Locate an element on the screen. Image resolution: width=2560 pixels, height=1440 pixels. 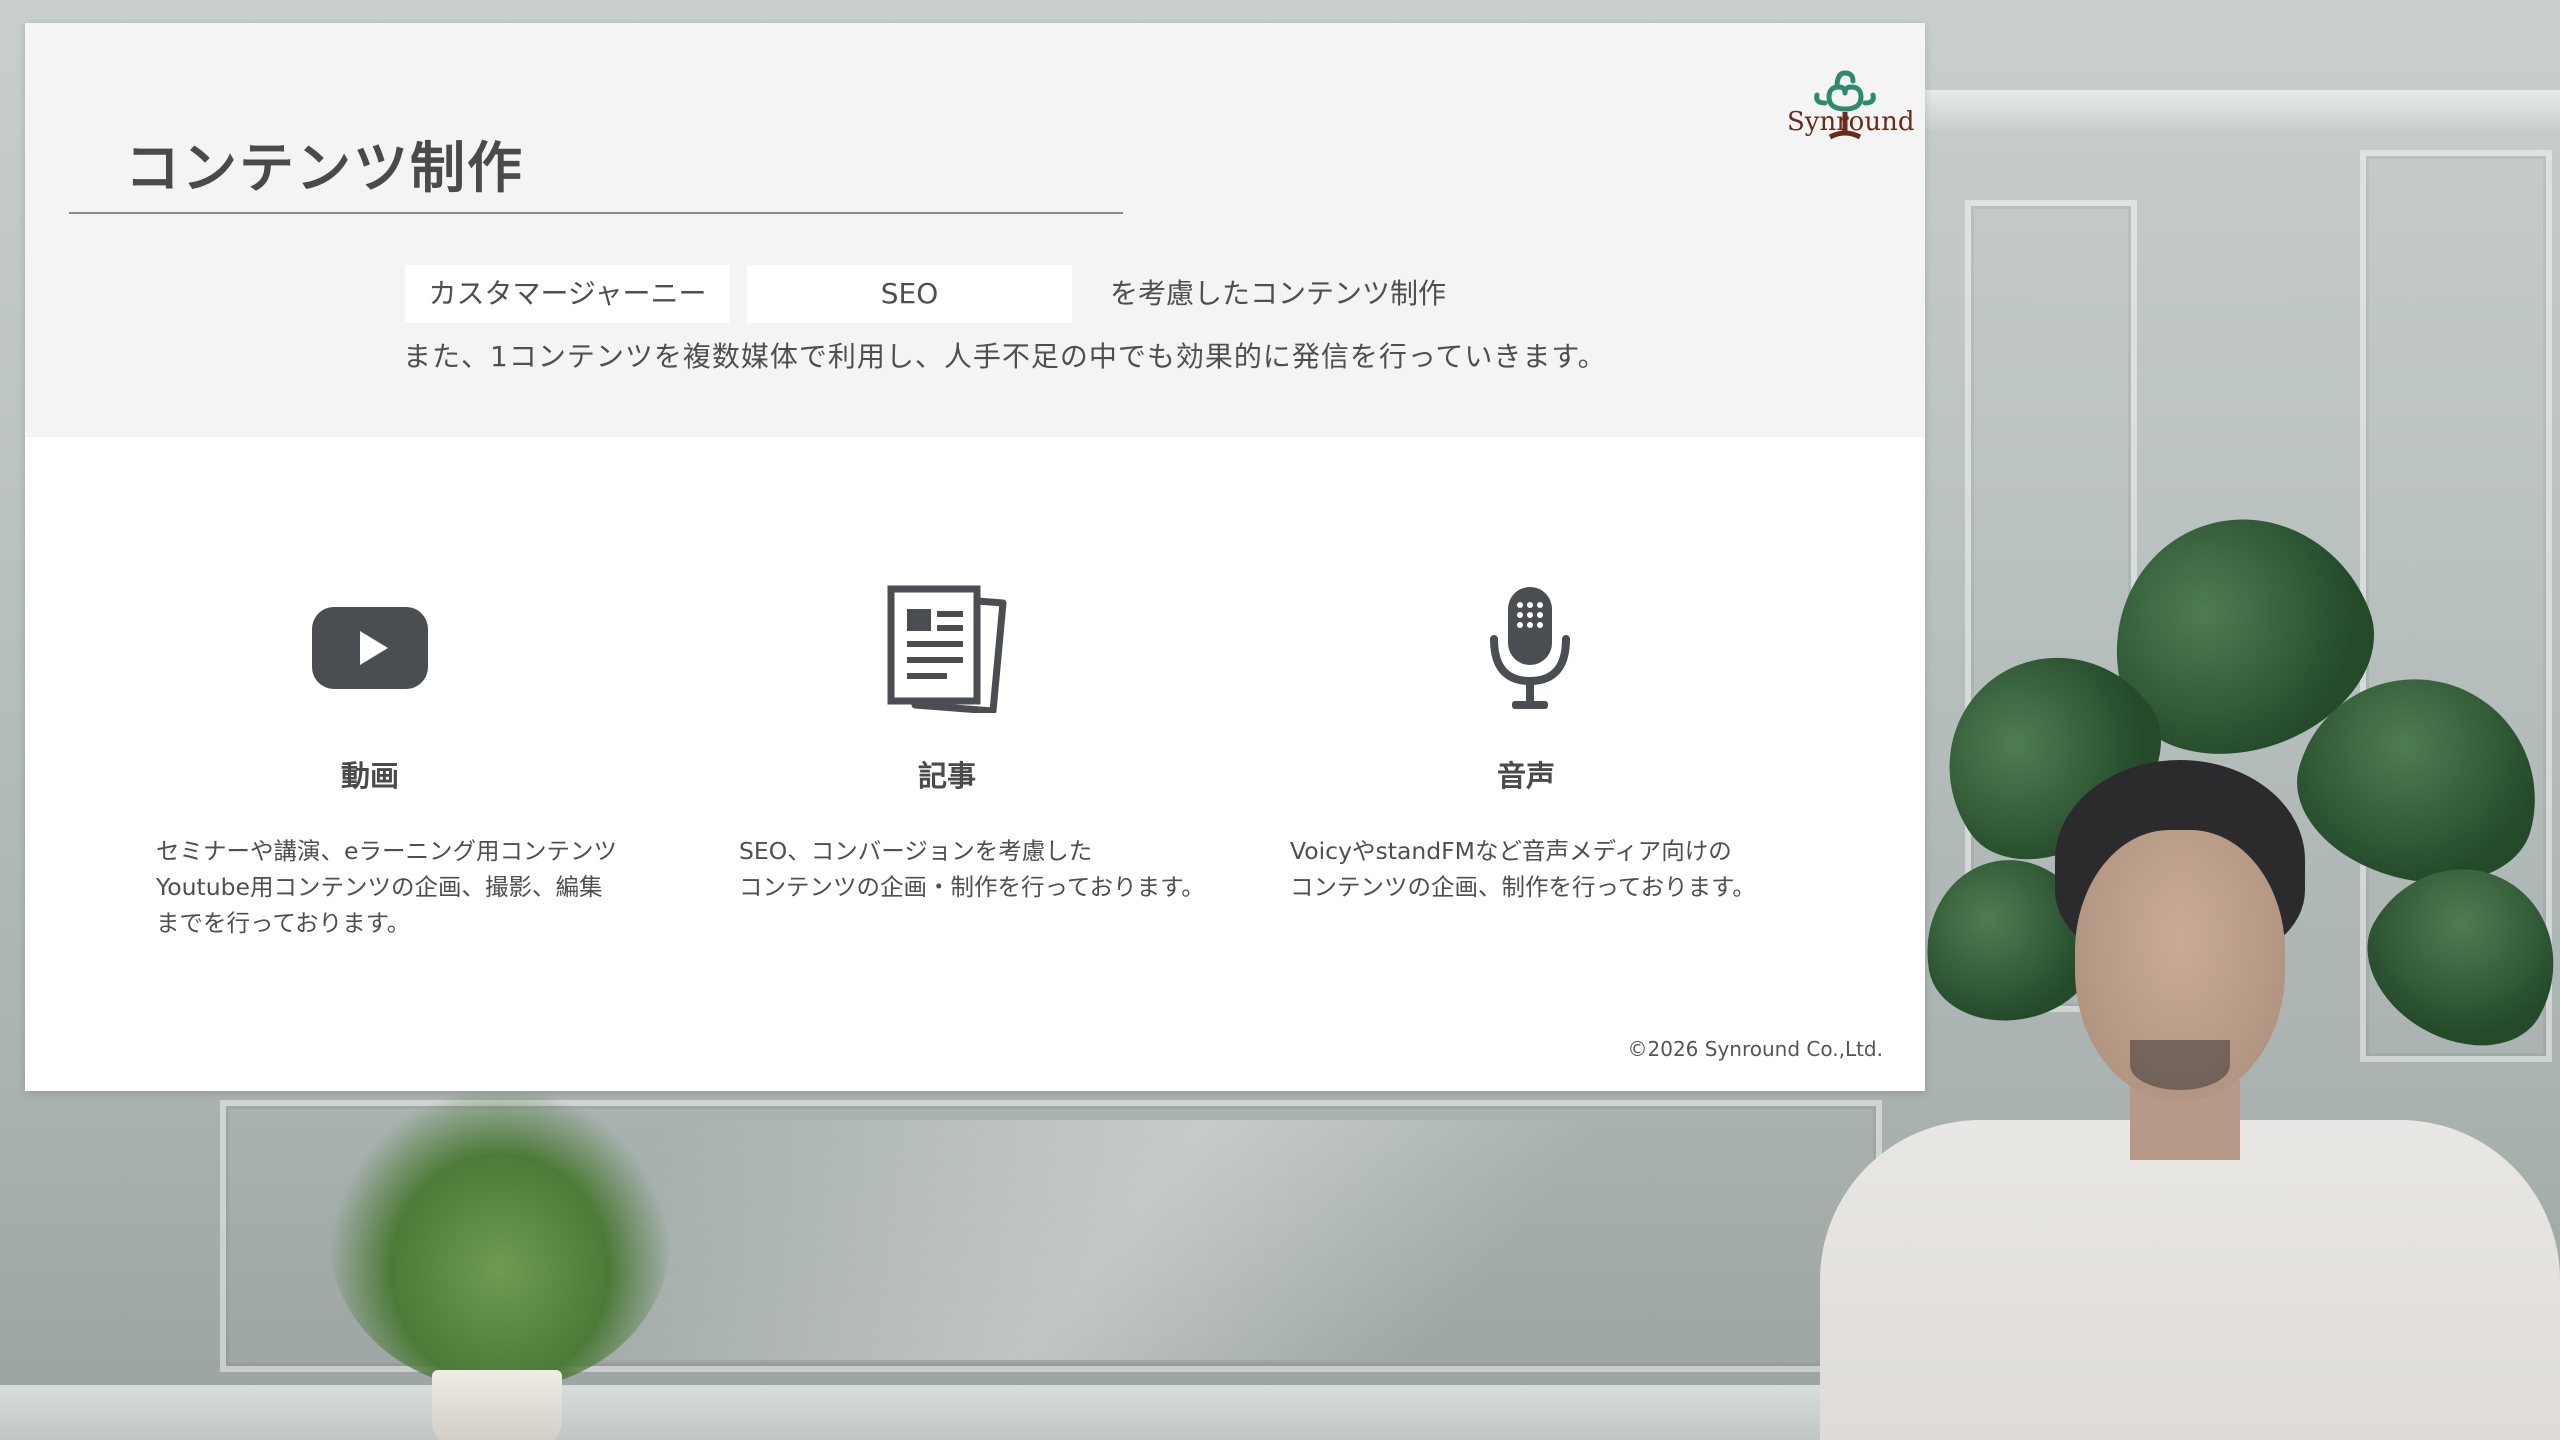
slide-title: コンテンツ制作 is located at coordinates (325, 168).